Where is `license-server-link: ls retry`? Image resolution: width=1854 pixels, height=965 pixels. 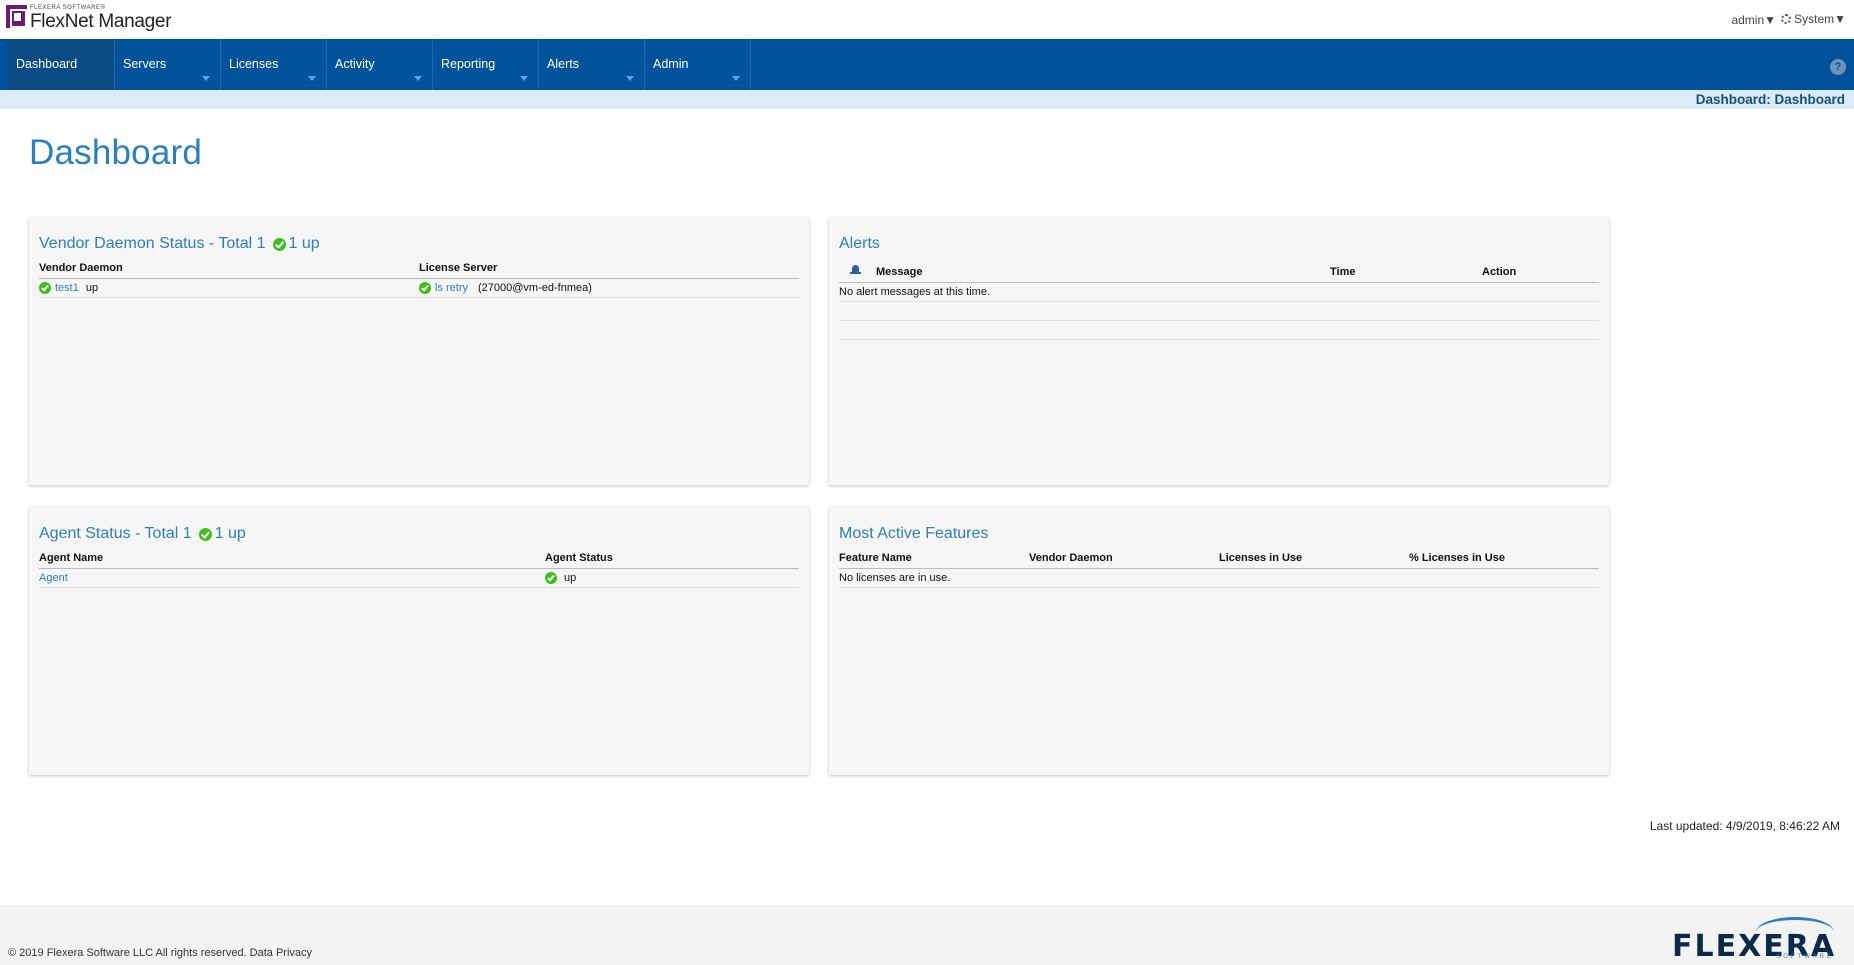
license-server-link: ls retry is located at coordinates (451, 288).